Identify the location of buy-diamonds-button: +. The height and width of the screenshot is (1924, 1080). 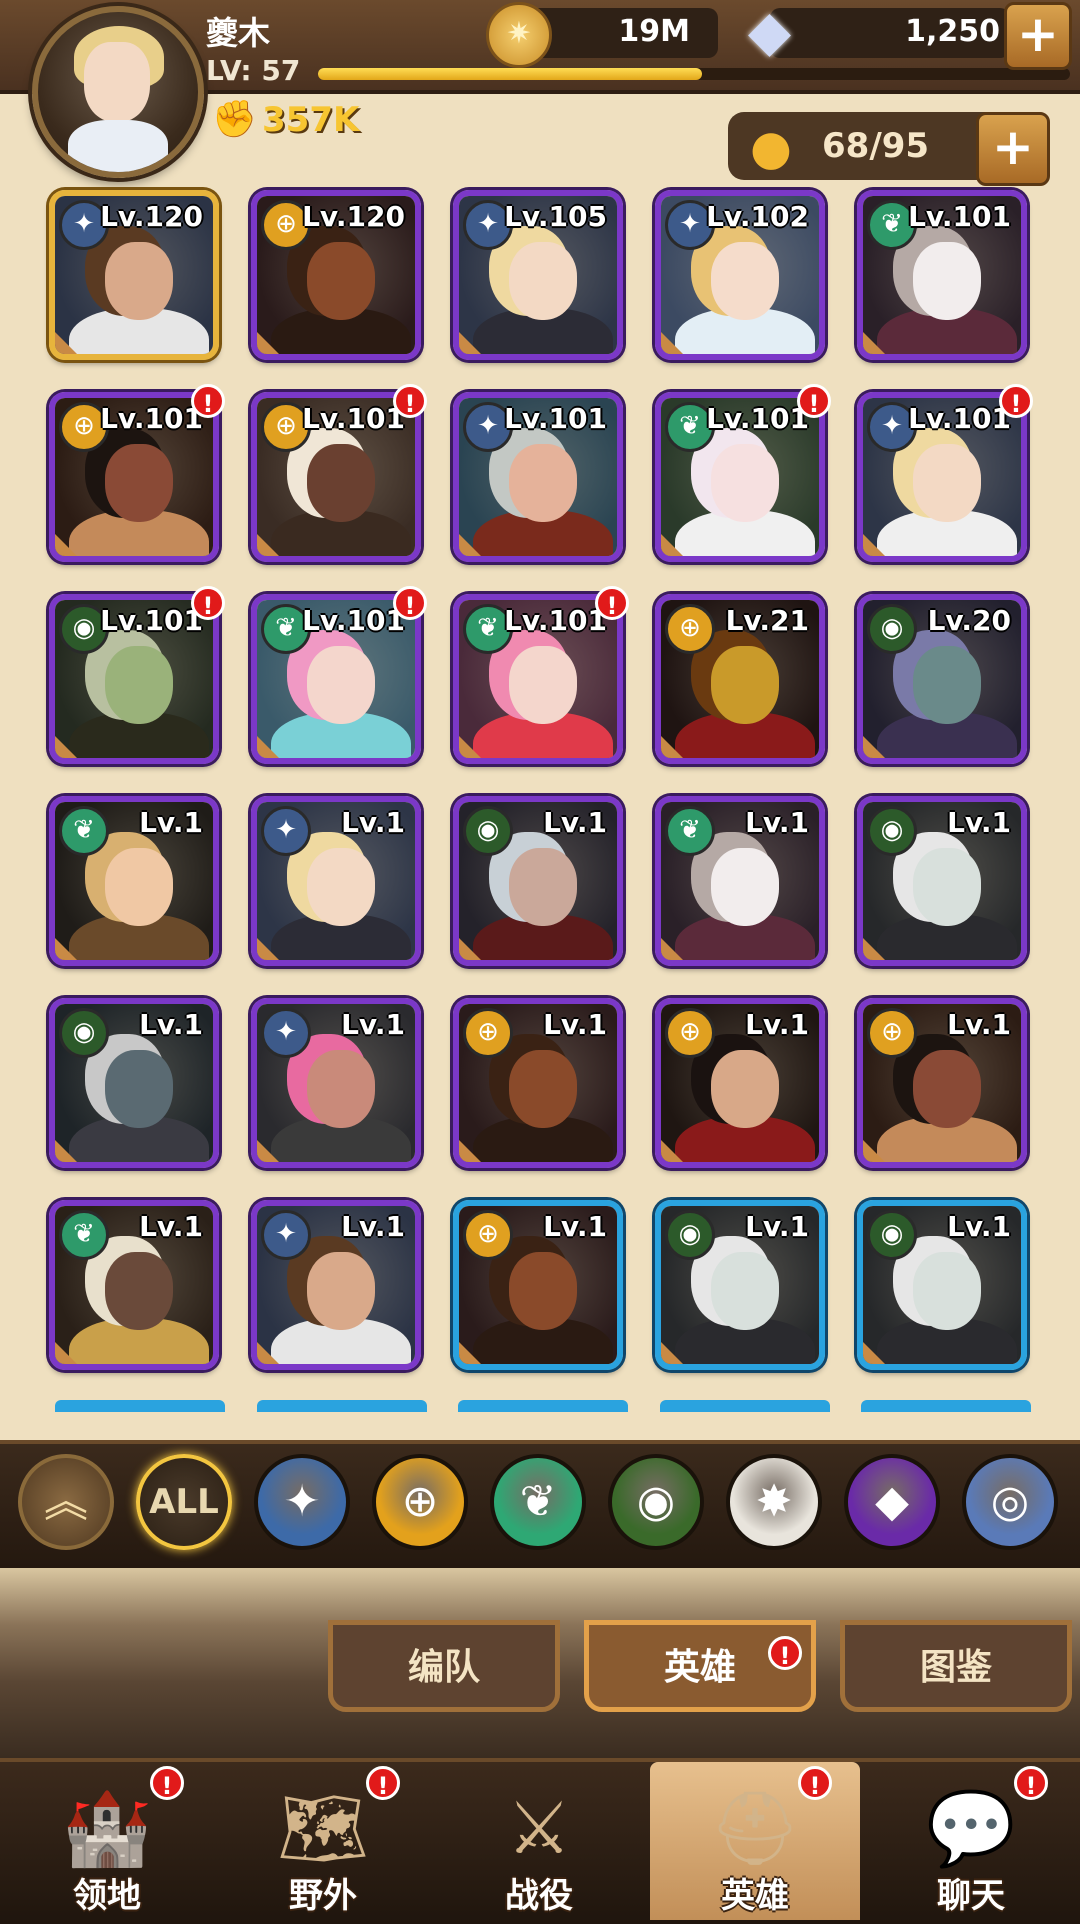
(1038, 36).